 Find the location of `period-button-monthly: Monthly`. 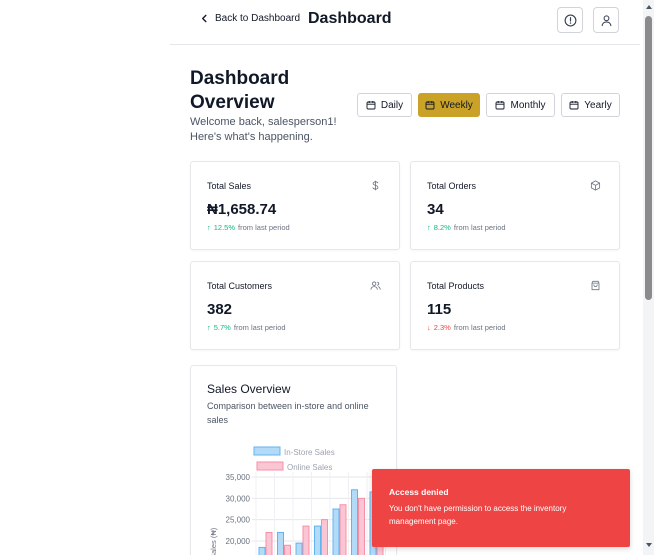

period-button-monthly: Monthly is located at coordinates (520, 105).